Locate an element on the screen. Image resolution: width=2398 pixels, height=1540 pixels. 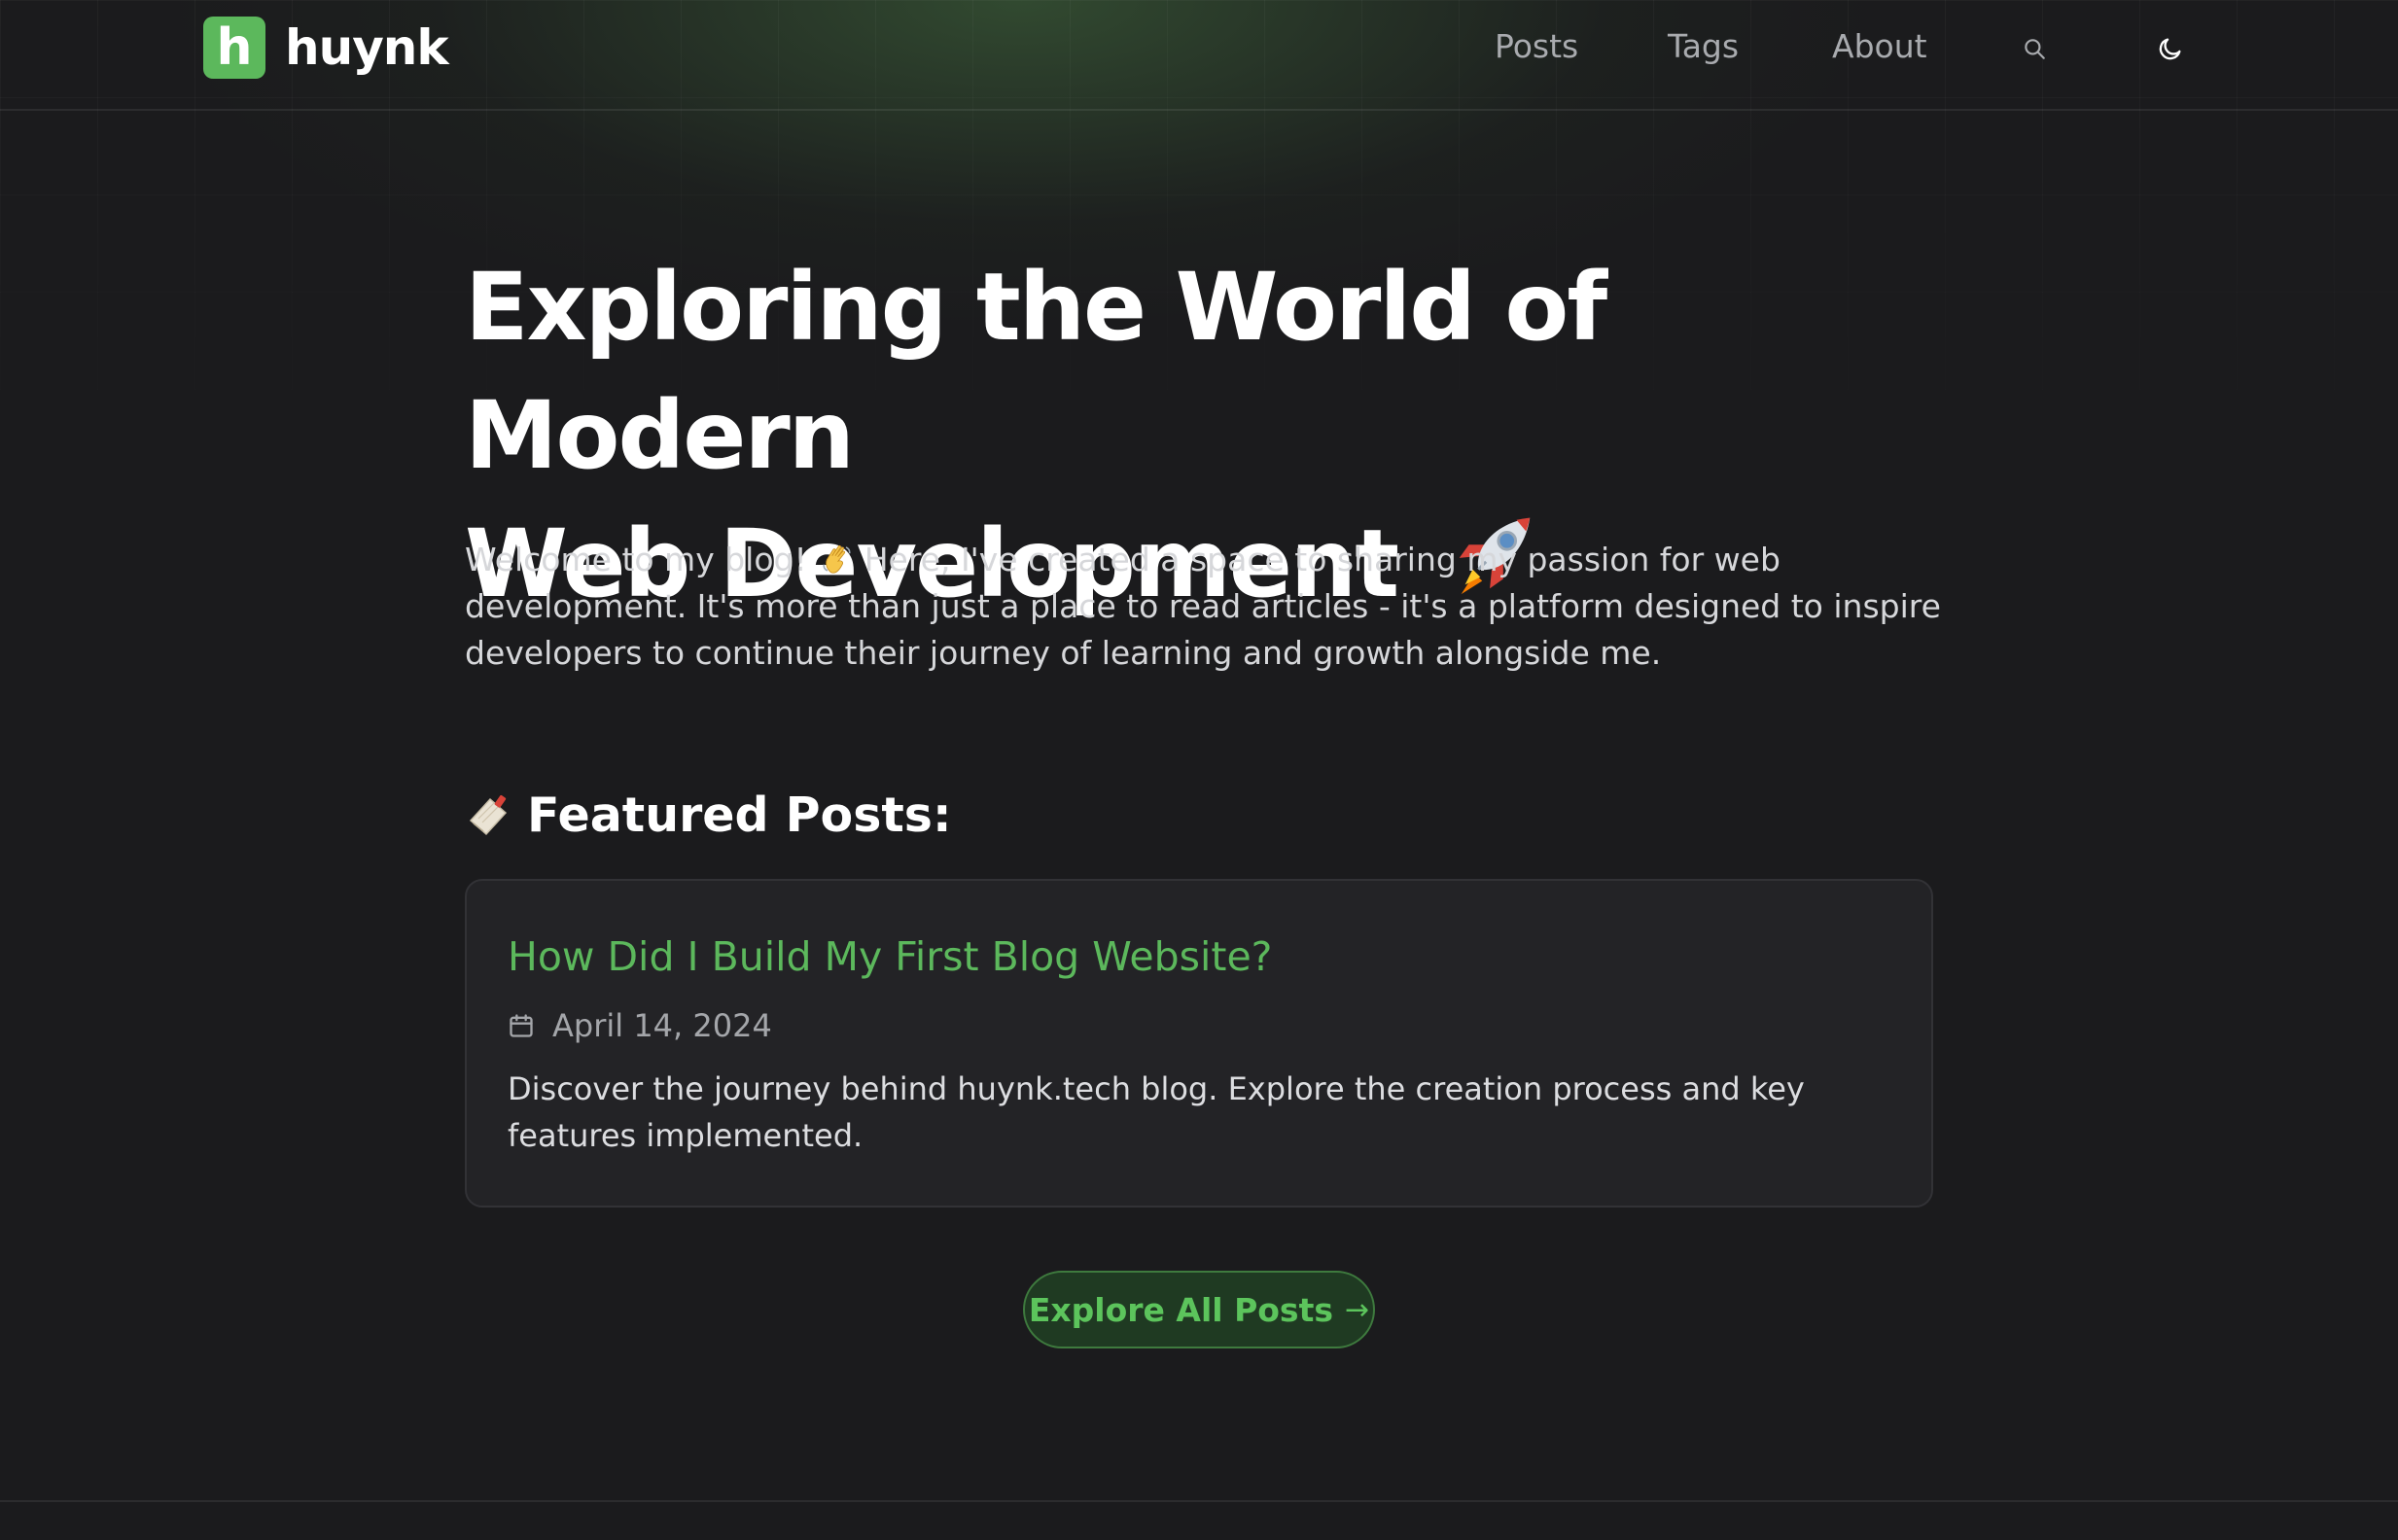
logo-glyph: h is located at coordinates (235, 47).